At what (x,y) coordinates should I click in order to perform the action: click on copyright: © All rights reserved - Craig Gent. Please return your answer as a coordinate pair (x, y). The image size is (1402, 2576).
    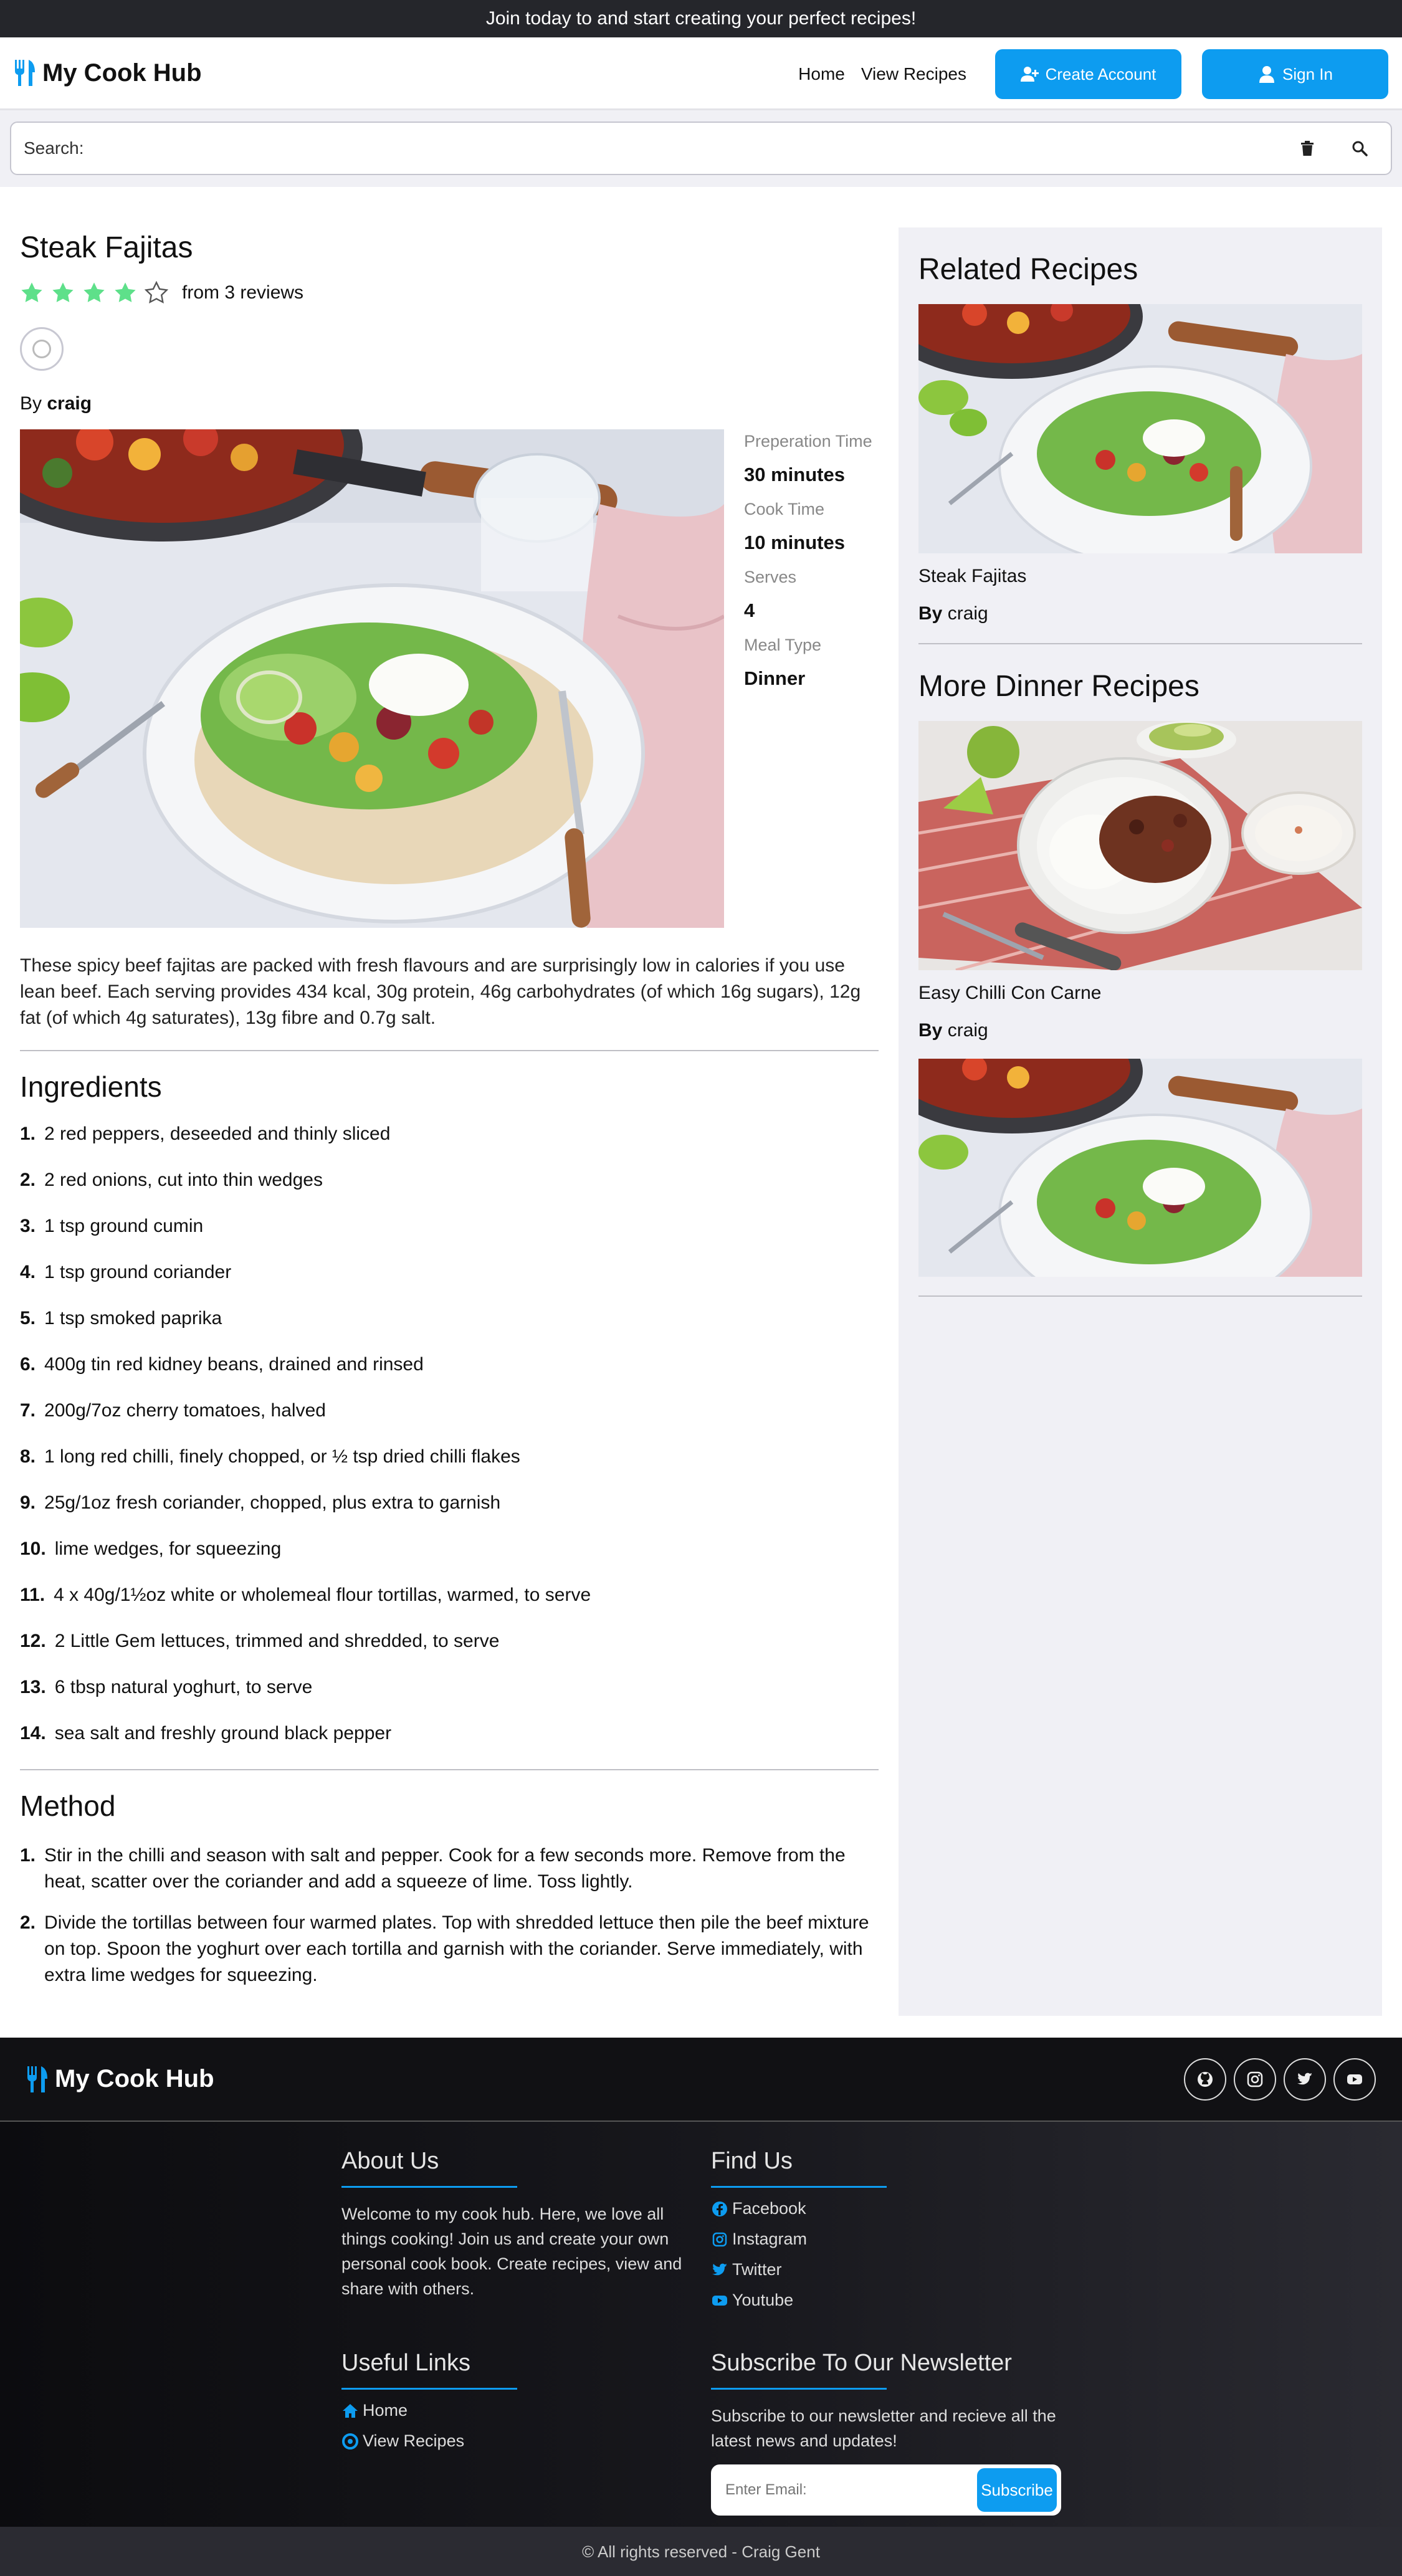
    Looking at the image, I should click on (701, 2551).